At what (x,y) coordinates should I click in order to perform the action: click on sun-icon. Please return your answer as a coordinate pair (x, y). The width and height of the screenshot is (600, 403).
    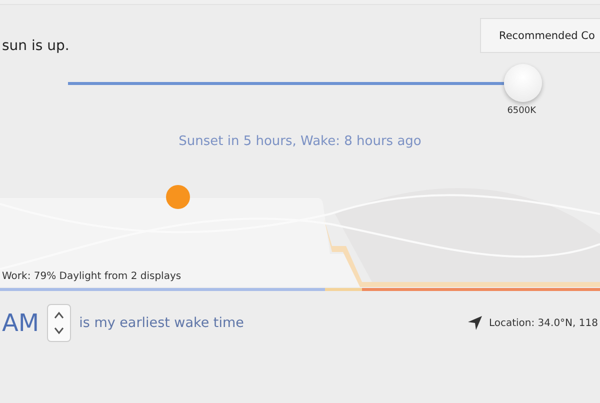
    Looking at the image, I should click on (178, 197).